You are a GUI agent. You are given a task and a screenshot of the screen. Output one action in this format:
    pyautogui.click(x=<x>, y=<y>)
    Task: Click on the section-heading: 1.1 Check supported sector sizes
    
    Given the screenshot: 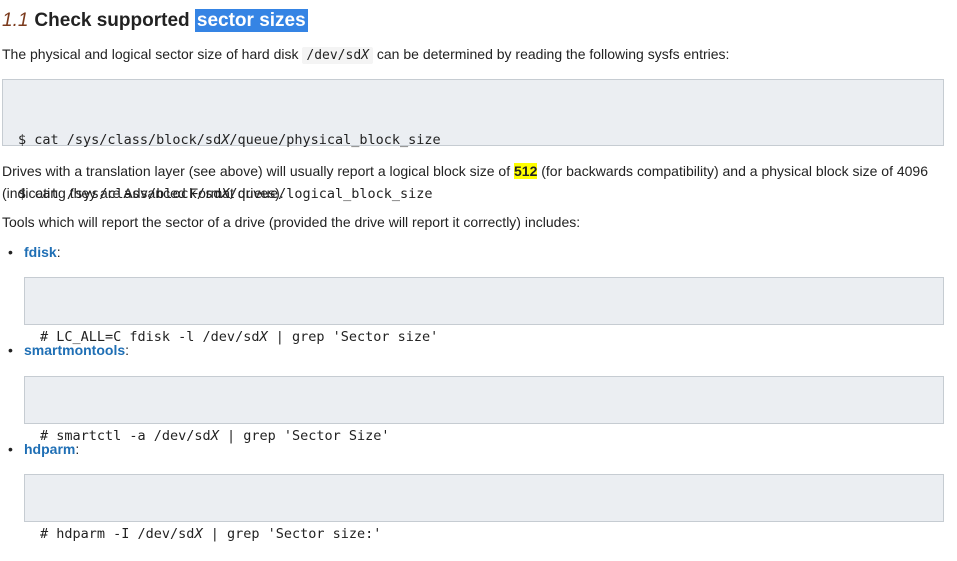 What is the action you would take?
    pyautogui.click(x=155, y=21)
    